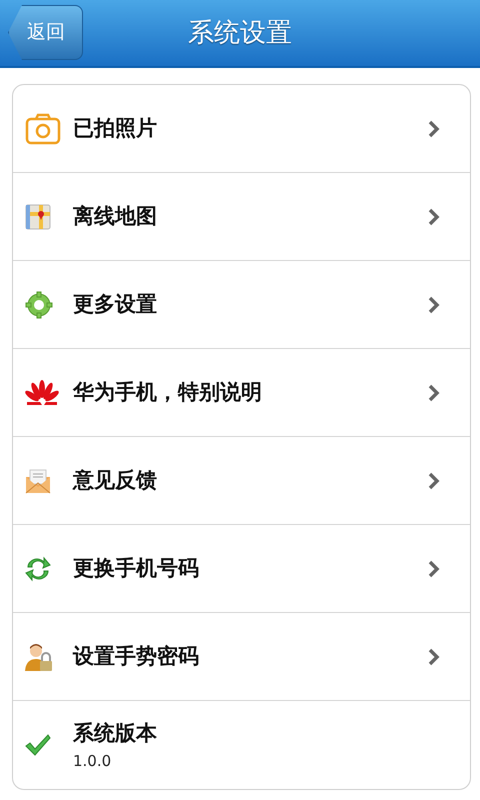  I want to click on camera-icon, so click(43, 128).